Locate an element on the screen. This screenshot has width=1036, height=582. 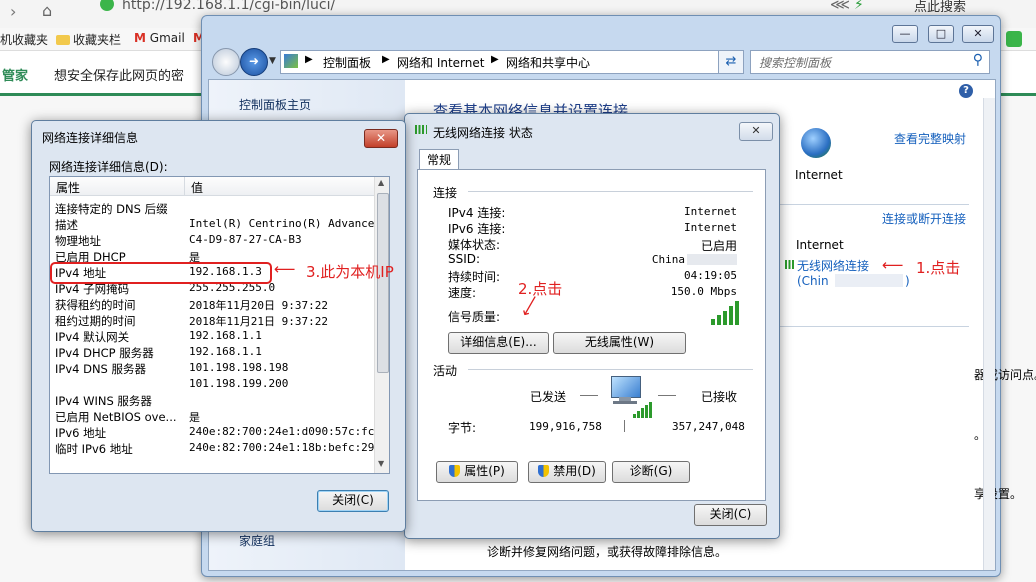
minimize-button: — is located at coordinates (905, 34).